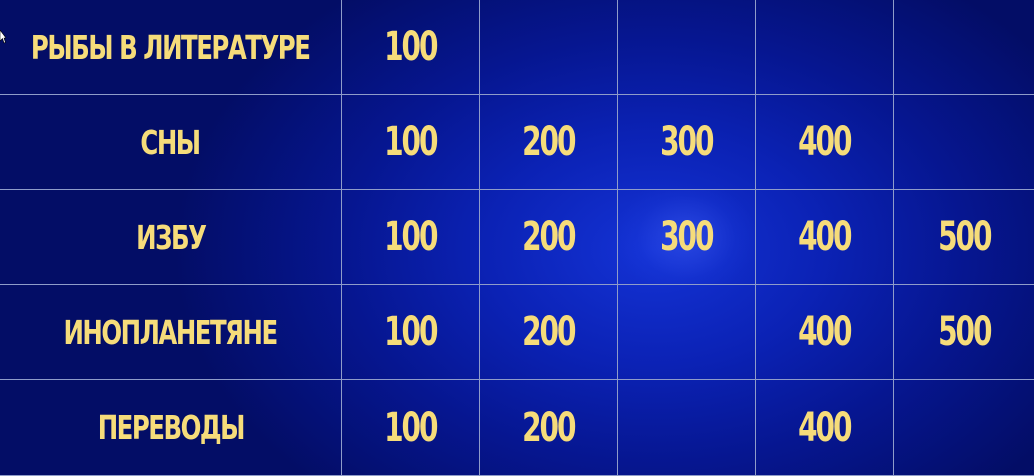 Image resolution: width=1034 pixels, height=476 pixels. I want to click on category-cell: ИНОПЛАНЕТЯНЕ, so click(171, 332).